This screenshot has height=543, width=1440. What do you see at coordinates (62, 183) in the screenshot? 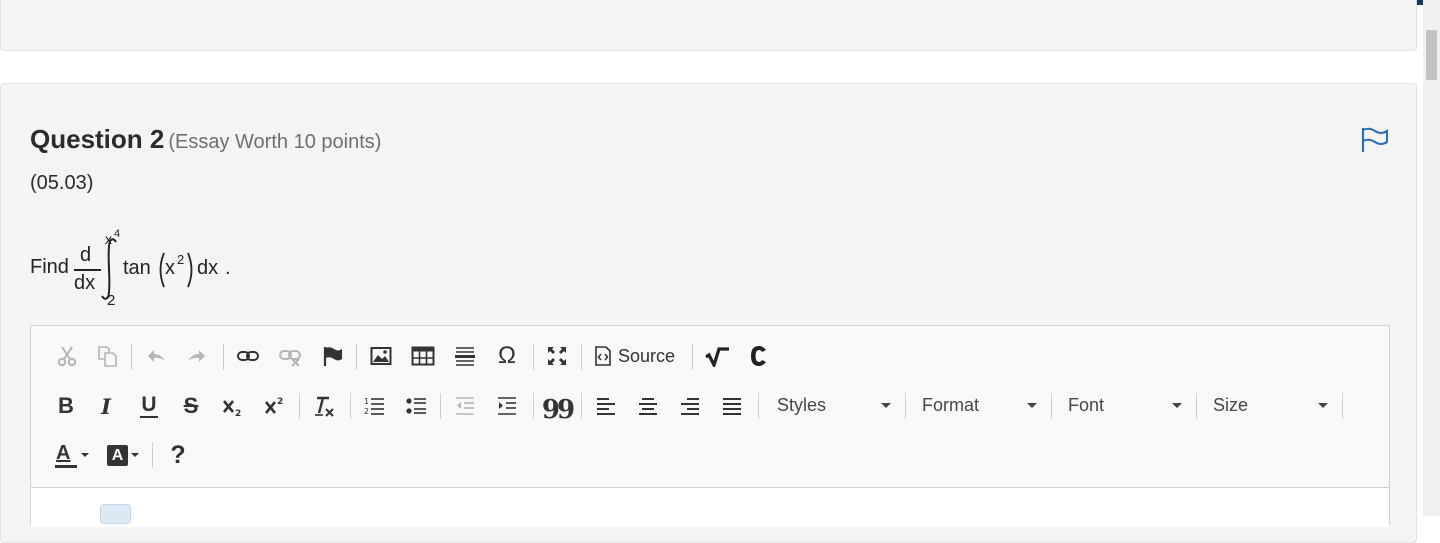
I see `question-code: (05.03)` at bounding box center [62, 183].